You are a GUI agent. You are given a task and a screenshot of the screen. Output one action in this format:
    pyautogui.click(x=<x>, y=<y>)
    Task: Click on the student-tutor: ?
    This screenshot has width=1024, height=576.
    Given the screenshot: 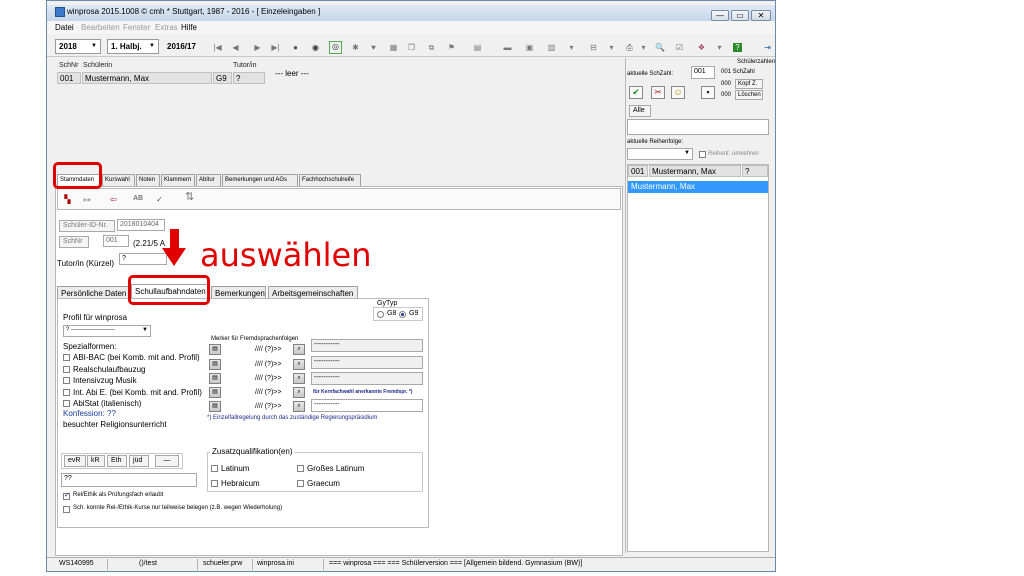 What is the action you would take?
    pyautogui.click(x=249, y=78)
    